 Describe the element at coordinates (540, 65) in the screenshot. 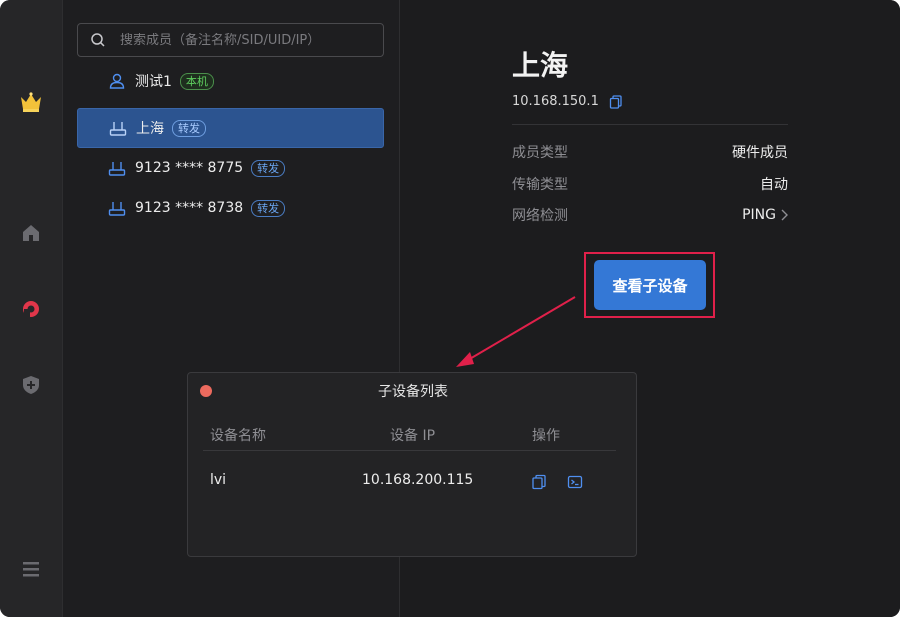

I see `detail-title: 上海` at that location.